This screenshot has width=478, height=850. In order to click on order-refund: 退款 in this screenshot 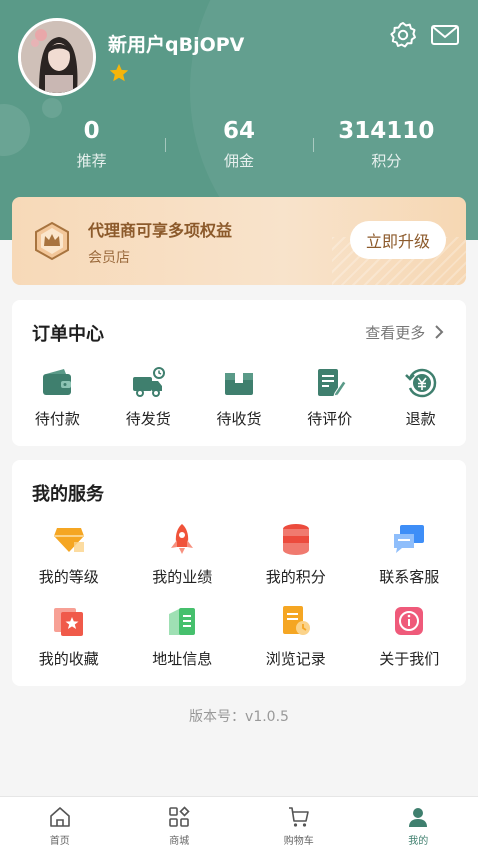, I will do `click(420, 401)`.